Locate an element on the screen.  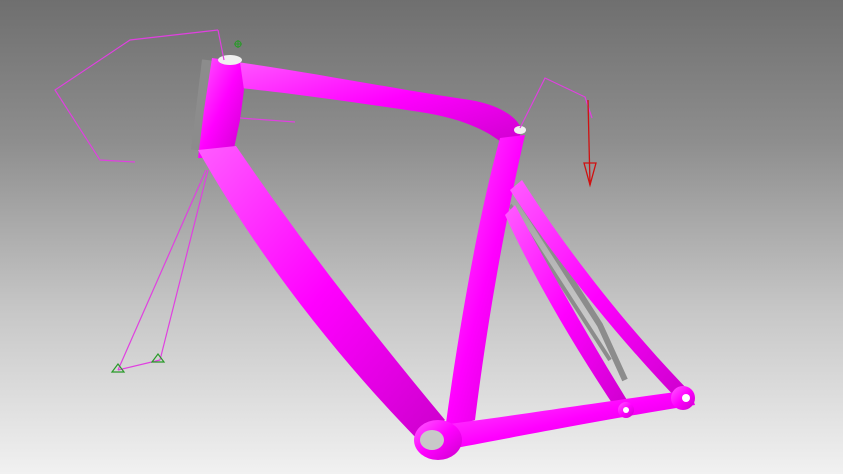
bottom-bracket-bore is located at coordinates (432, 440).